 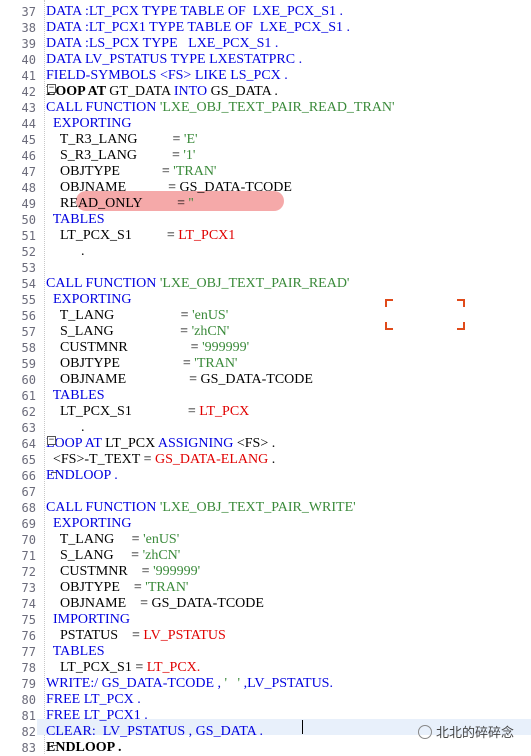 I want to click on code-token: ENDLOOP ., so click(x=82, y=475).